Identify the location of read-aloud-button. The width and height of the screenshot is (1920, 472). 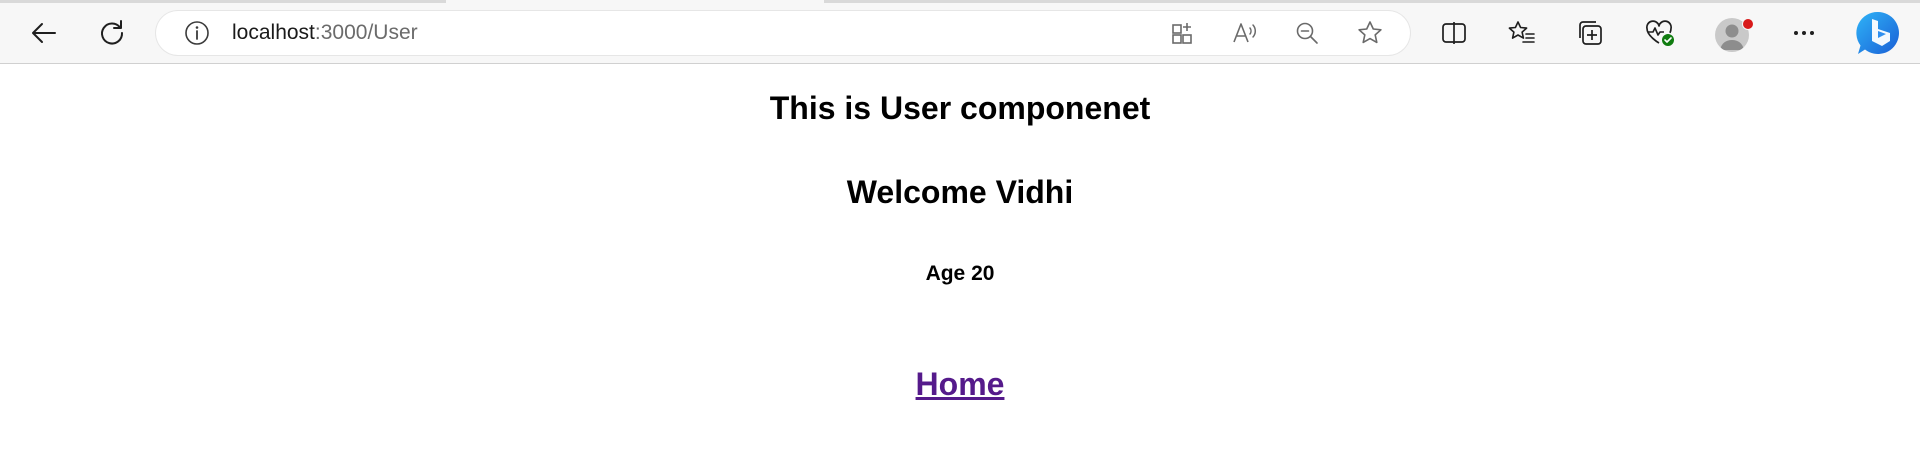
(1245, 33).